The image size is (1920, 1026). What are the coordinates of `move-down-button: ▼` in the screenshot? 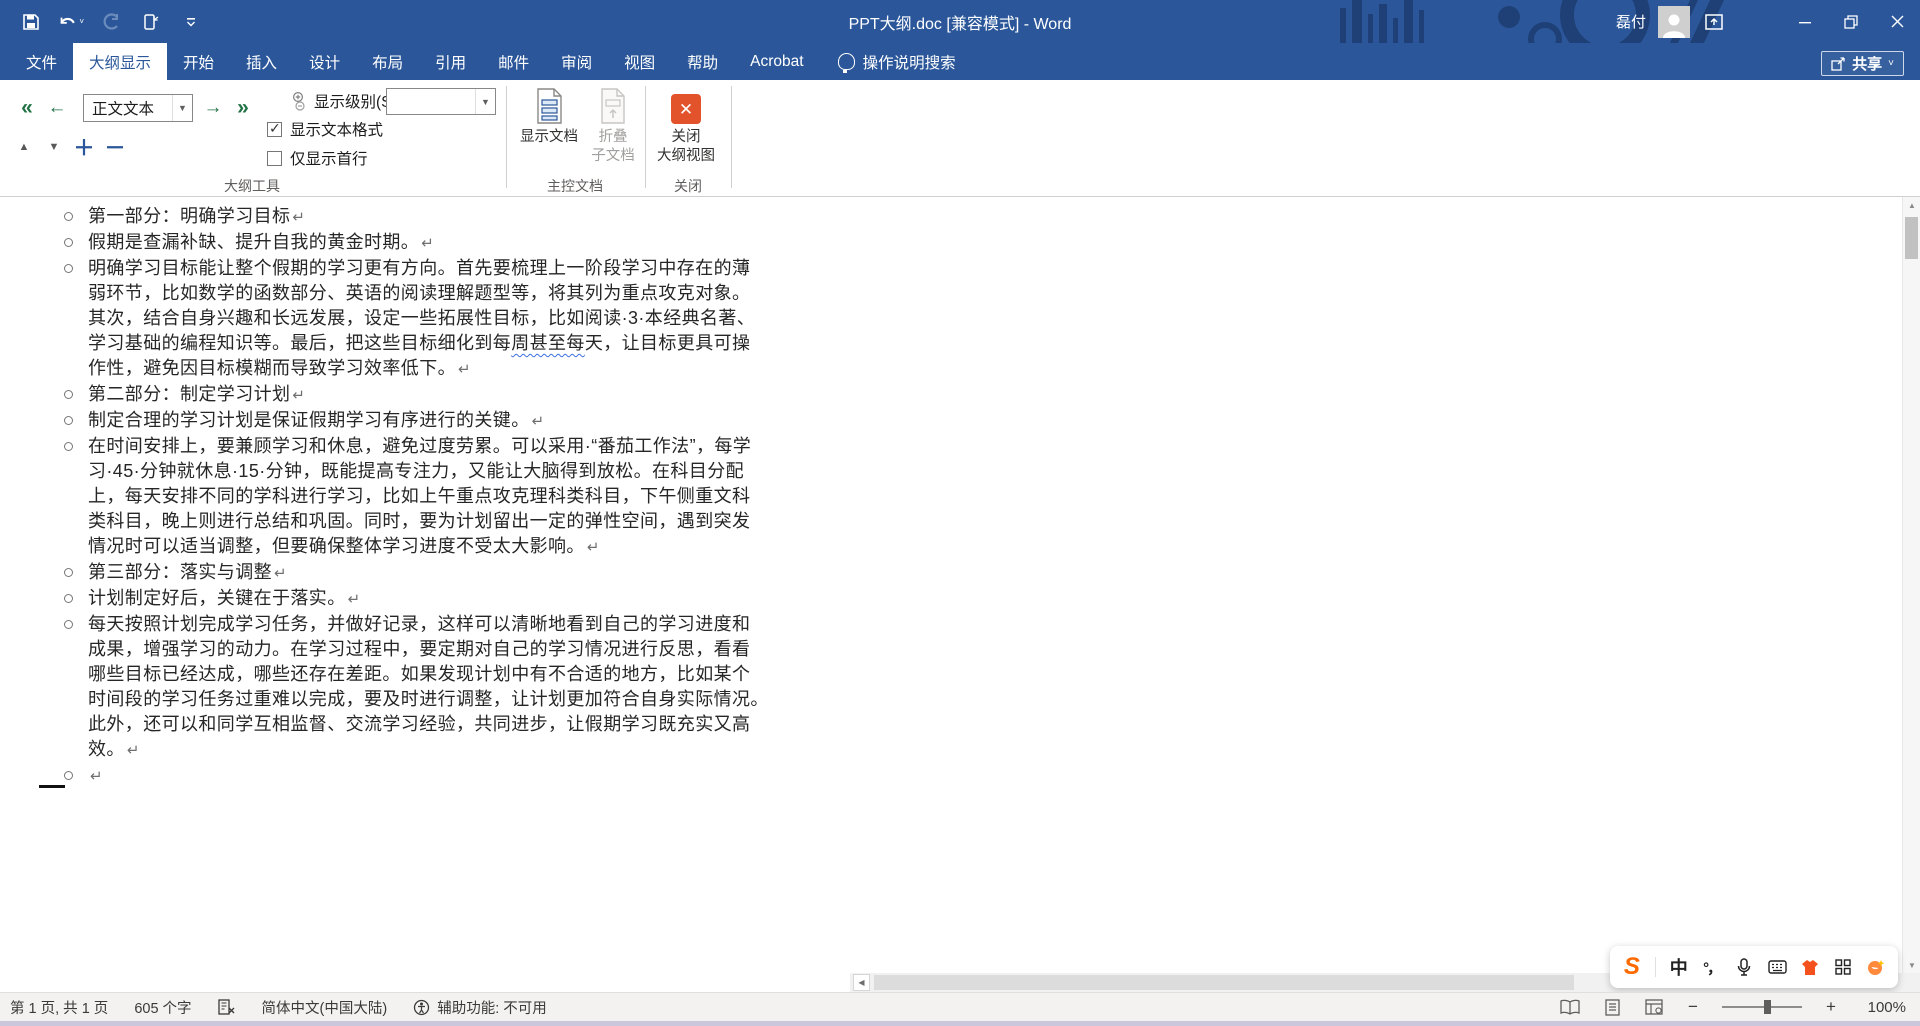 It's located at (54, 147).